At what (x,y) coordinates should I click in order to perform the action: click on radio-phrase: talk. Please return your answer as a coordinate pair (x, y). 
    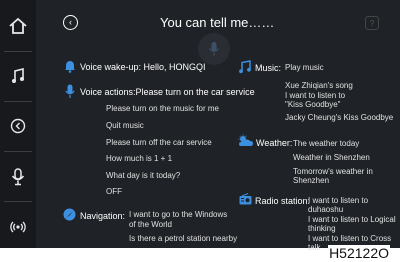
    Looking at the image, I should click on (314, 248).